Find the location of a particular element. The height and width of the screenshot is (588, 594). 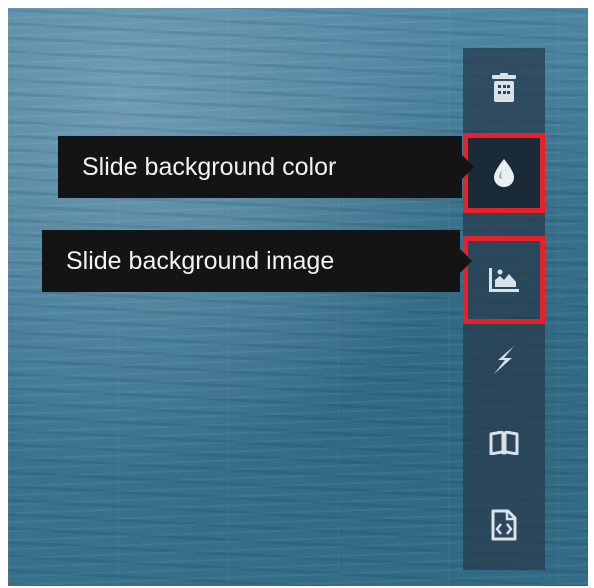

html-code-button is located at coordinates (504, 525).